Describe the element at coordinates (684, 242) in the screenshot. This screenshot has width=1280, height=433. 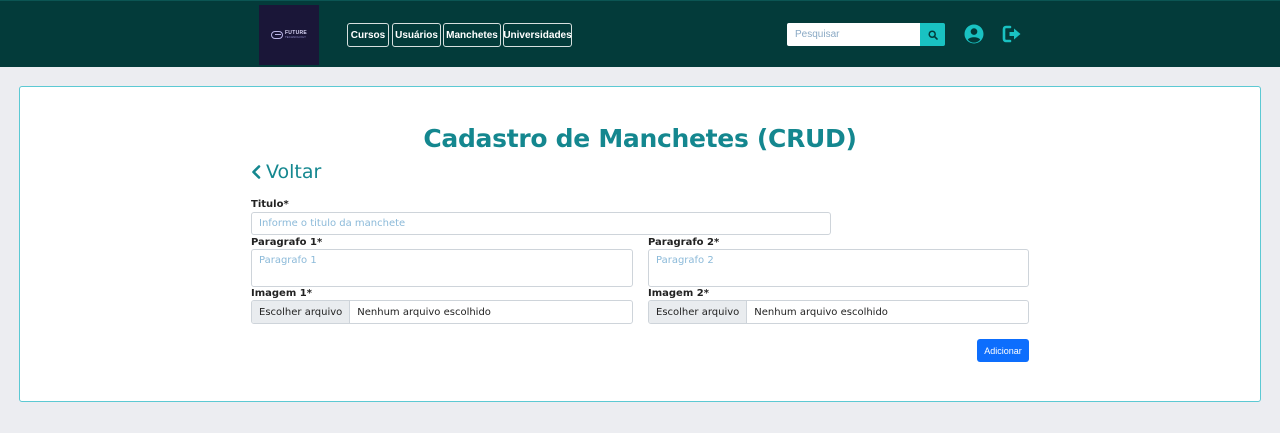
I see `paragrafo2-label: Paragrafo 2*` at that location.